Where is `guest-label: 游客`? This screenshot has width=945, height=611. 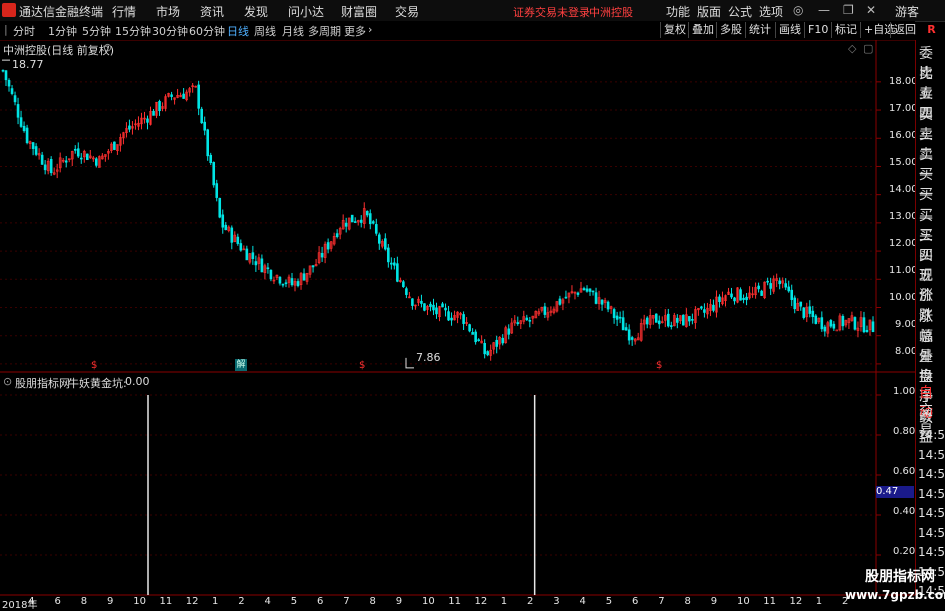 guest-label: 游客 is located at coordinates (907, 11).